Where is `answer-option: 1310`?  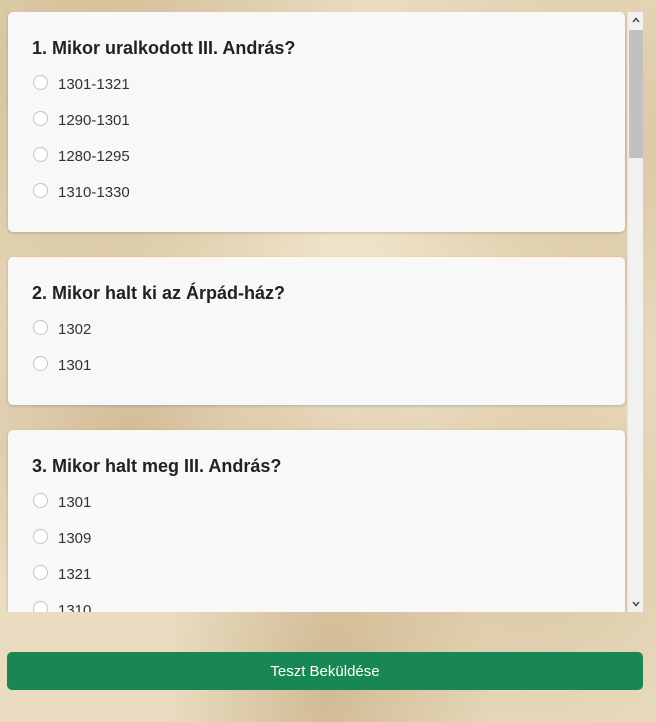
answer-option: 1310 is located at coordinates (316, 602).